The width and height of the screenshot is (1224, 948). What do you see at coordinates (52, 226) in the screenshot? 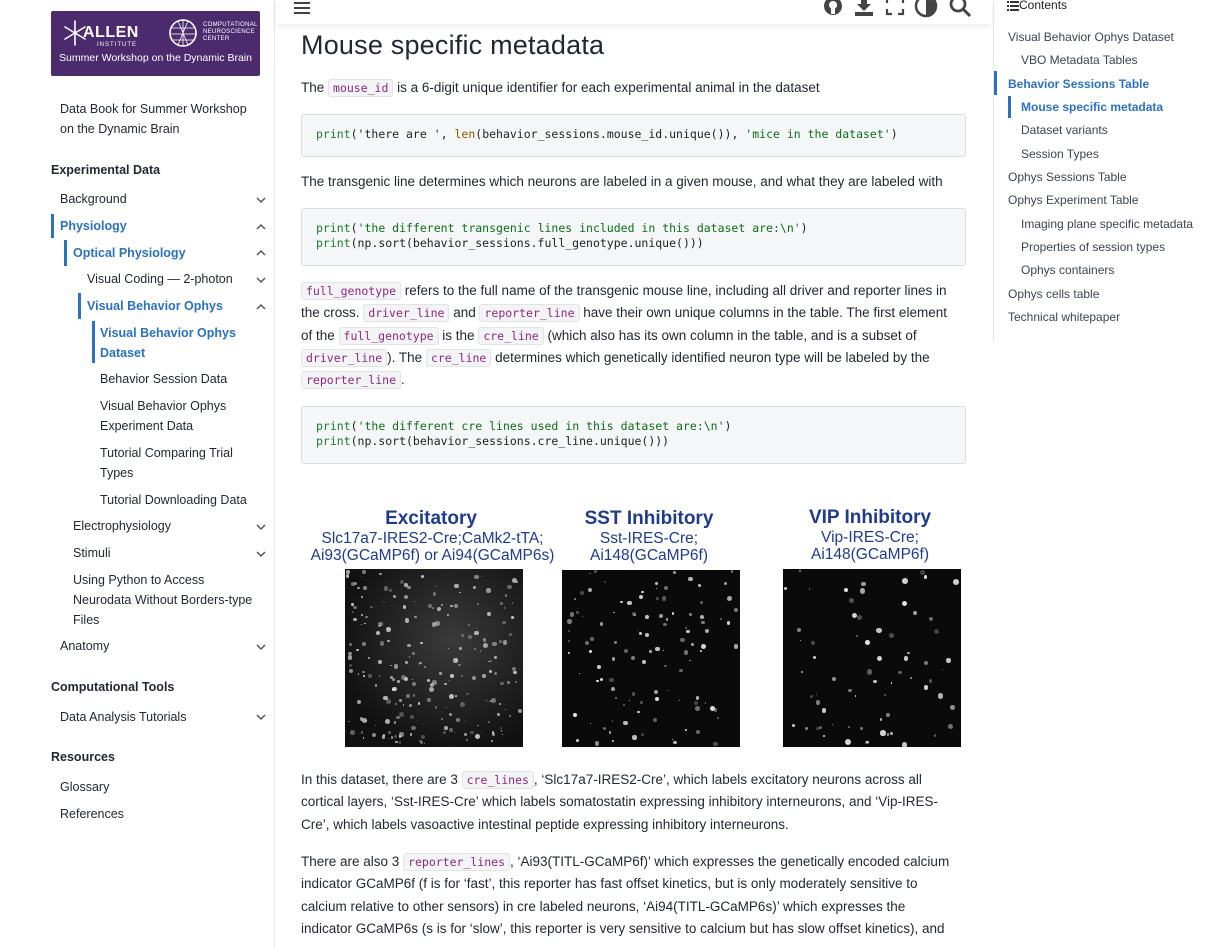
I see `active-indicator` at bounding box center [52, 226].